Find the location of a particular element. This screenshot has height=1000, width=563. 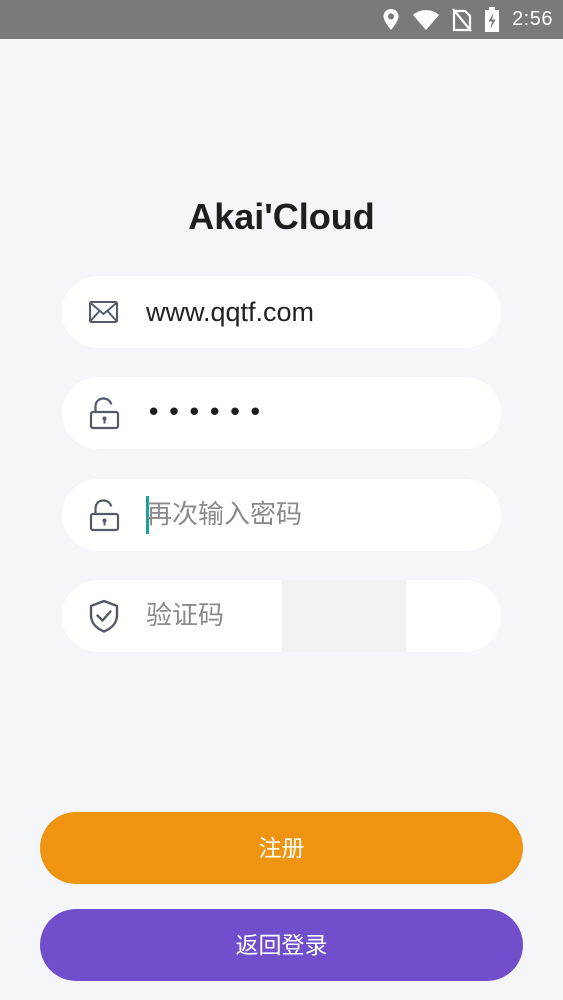

register-button: 注册 is located at coordinates (281, 848).